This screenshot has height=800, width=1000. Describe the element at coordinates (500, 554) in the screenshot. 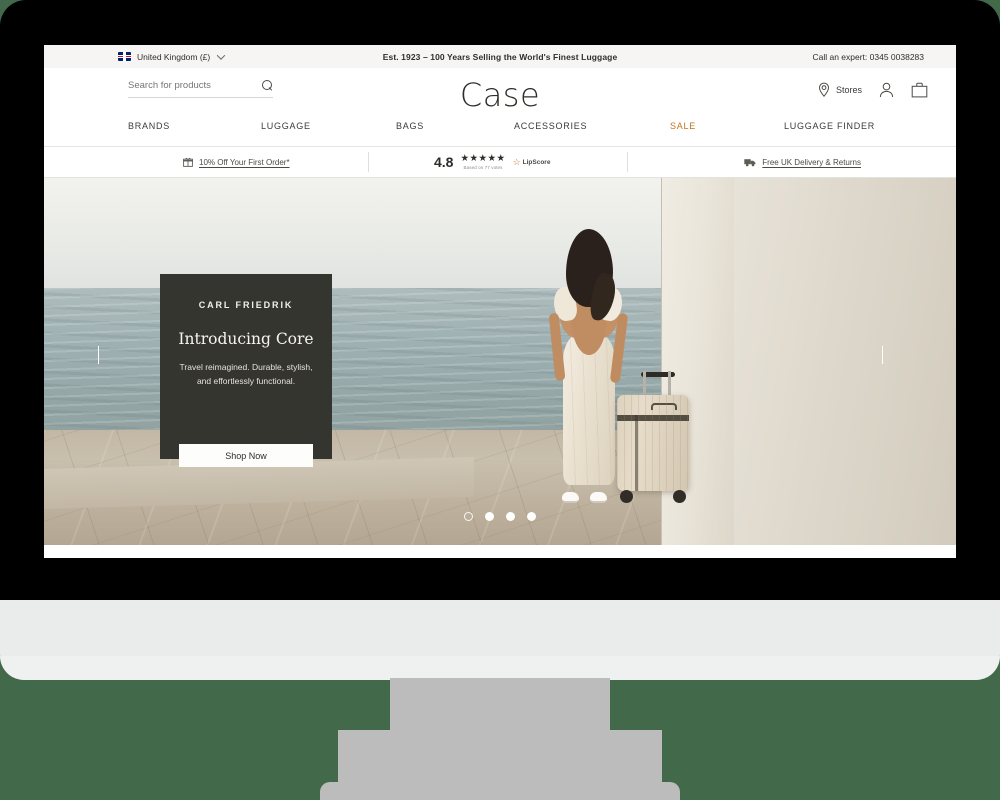

I see `page-bottom-edge` at that location.